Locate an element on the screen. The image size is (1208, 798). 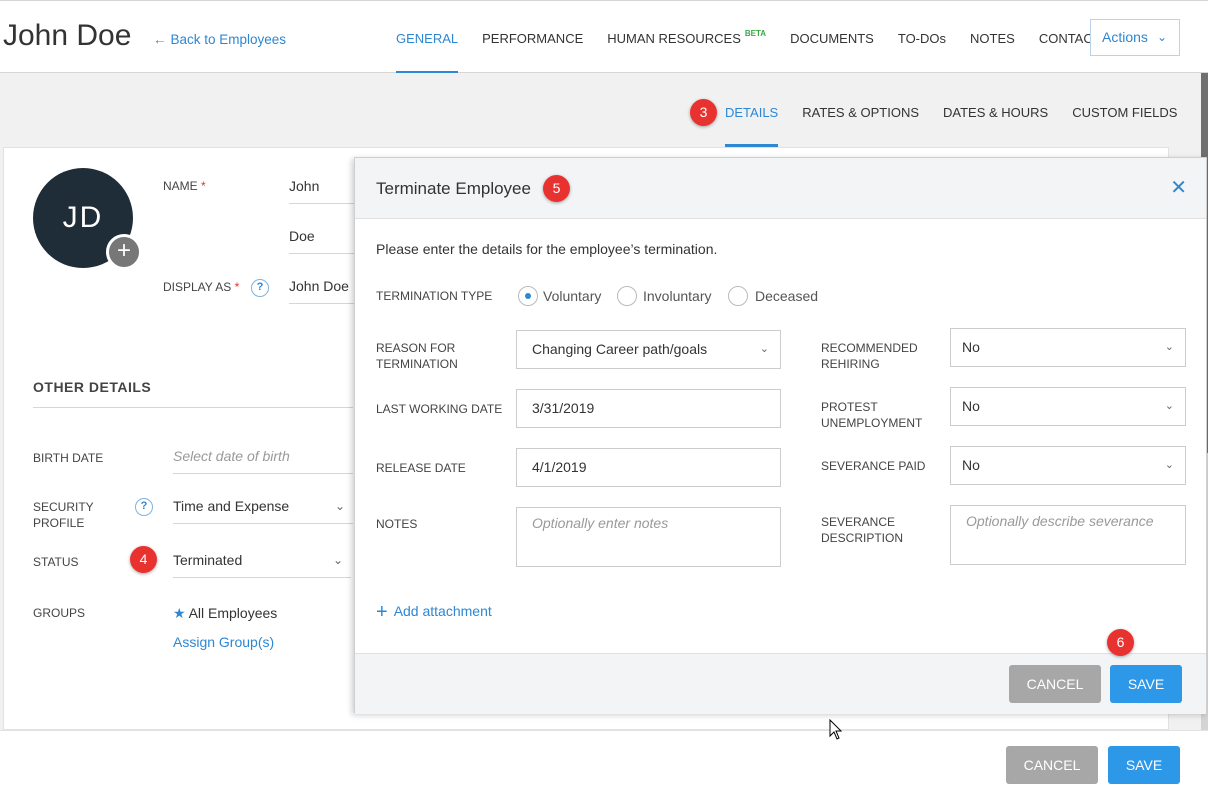
display-as-label: DISPLAY AS * is located at coordinates (201, 287).